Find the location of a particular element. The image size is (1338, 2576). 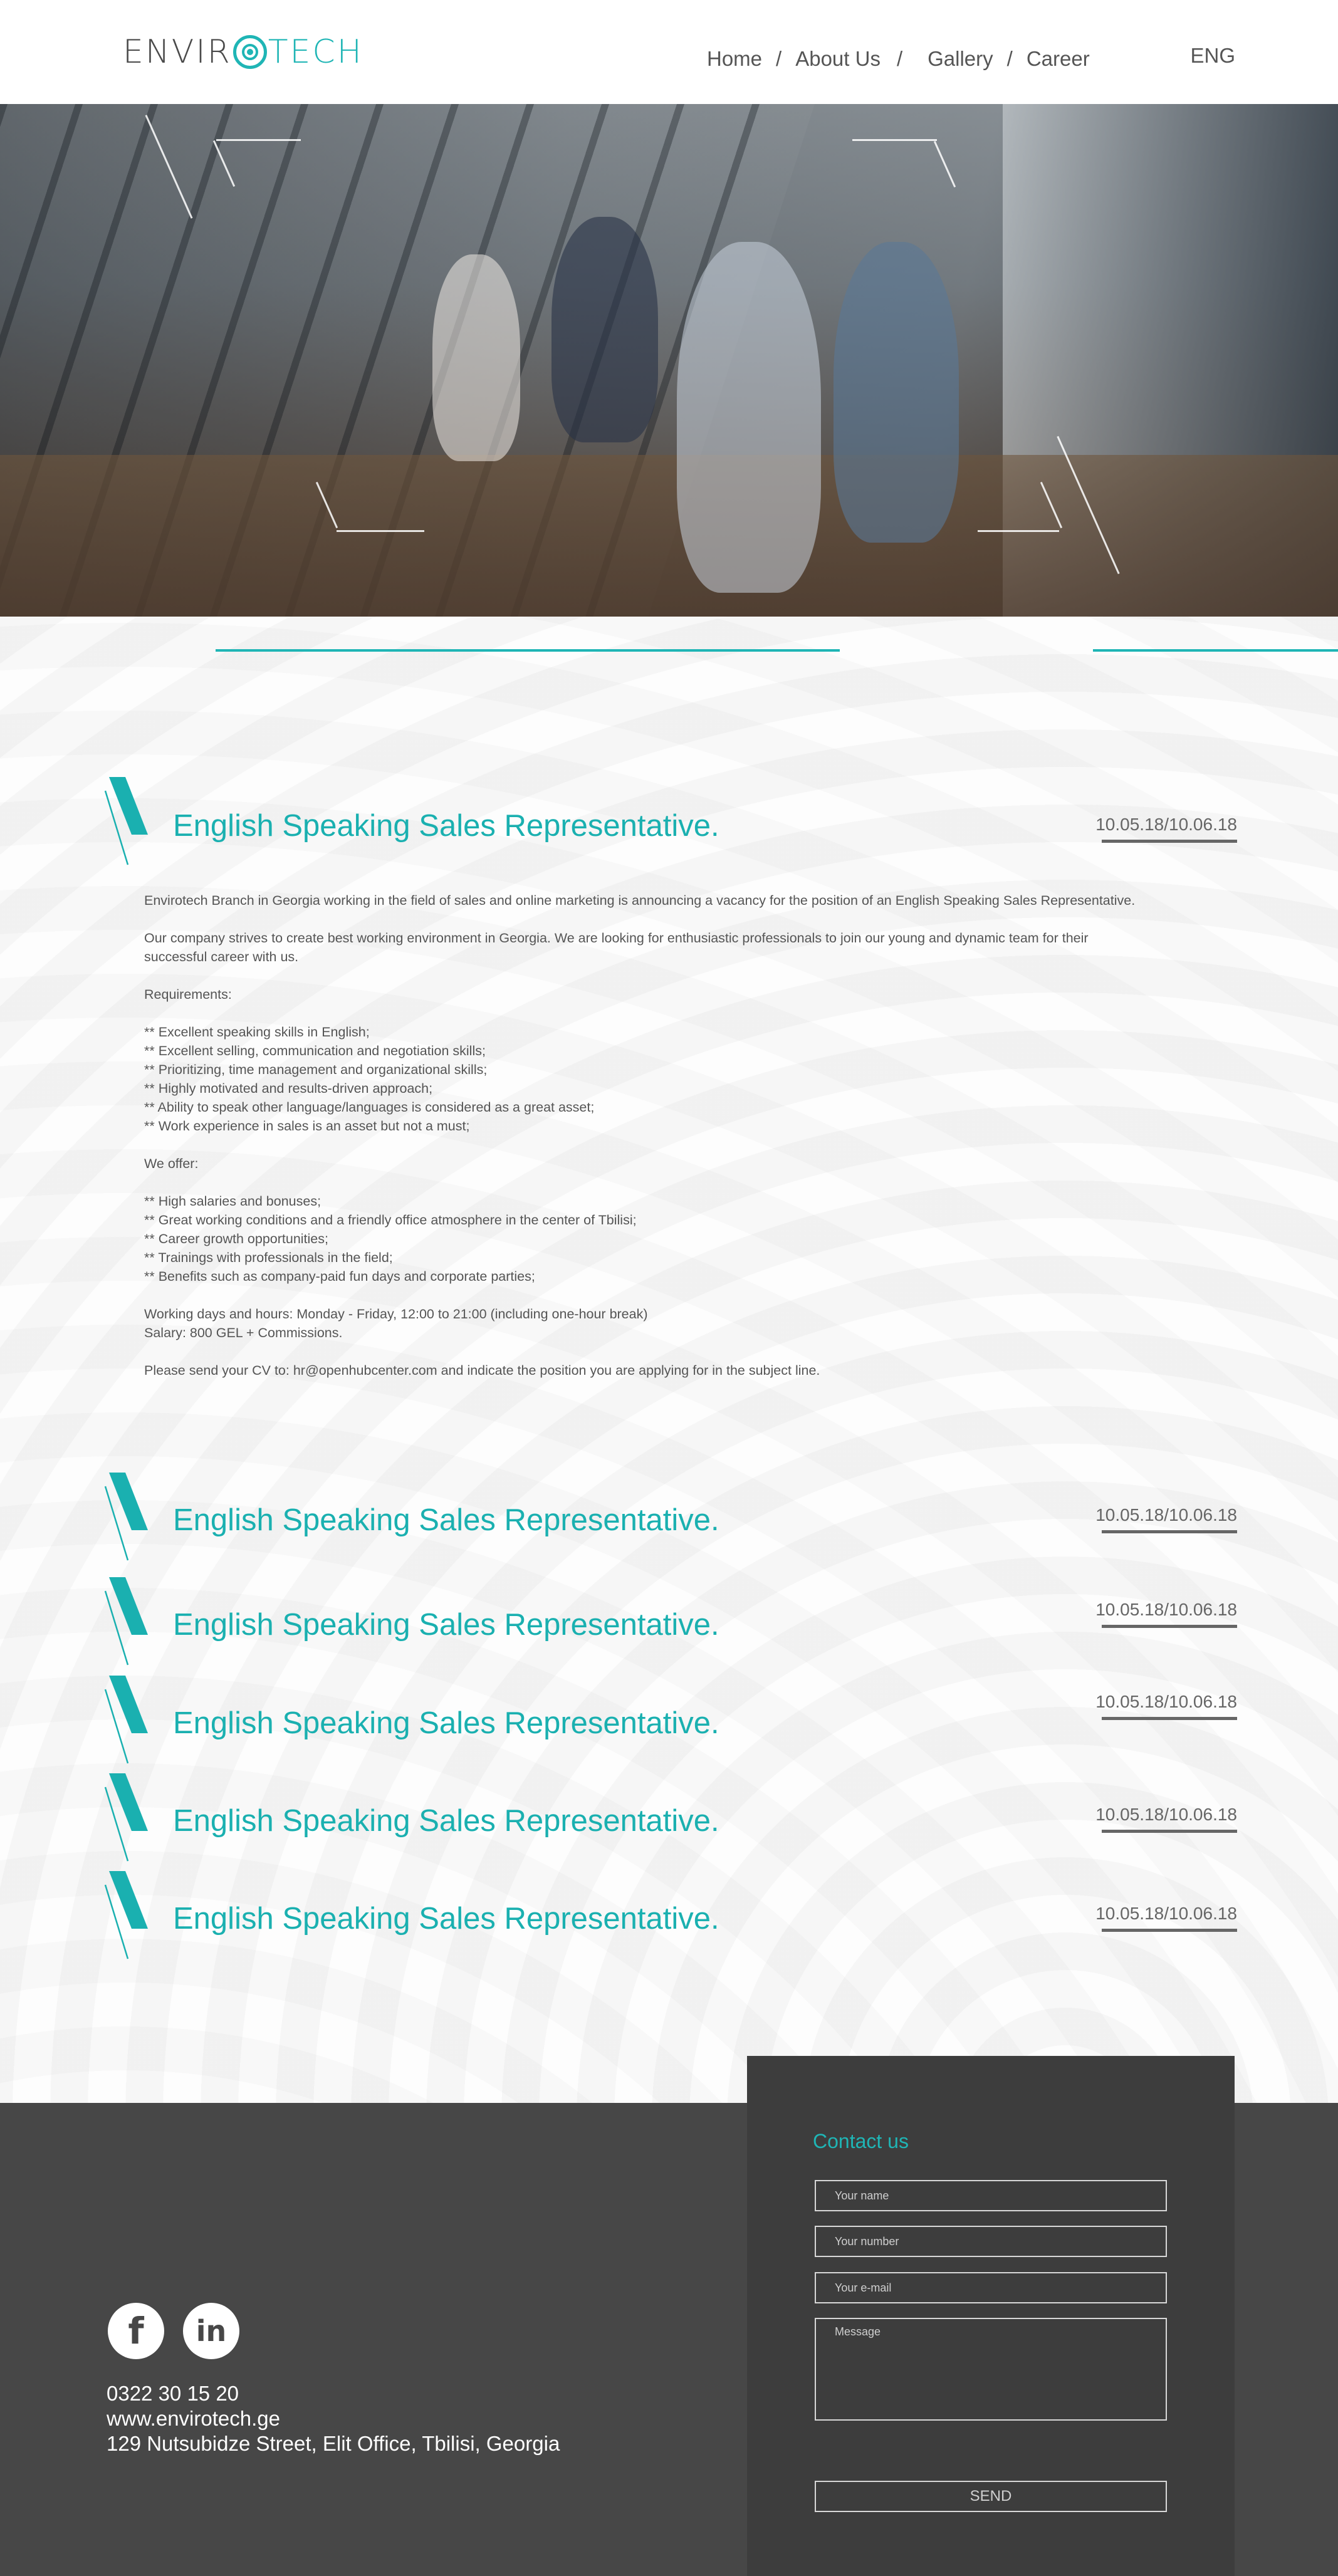

social-links: f in is located at coordinates (173, 2331).